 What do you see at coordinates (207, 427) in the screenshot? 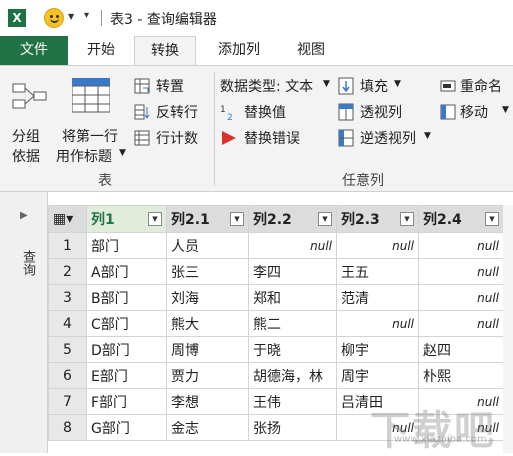
I see `table-cell: 金志` at bounding box center [207, 427].